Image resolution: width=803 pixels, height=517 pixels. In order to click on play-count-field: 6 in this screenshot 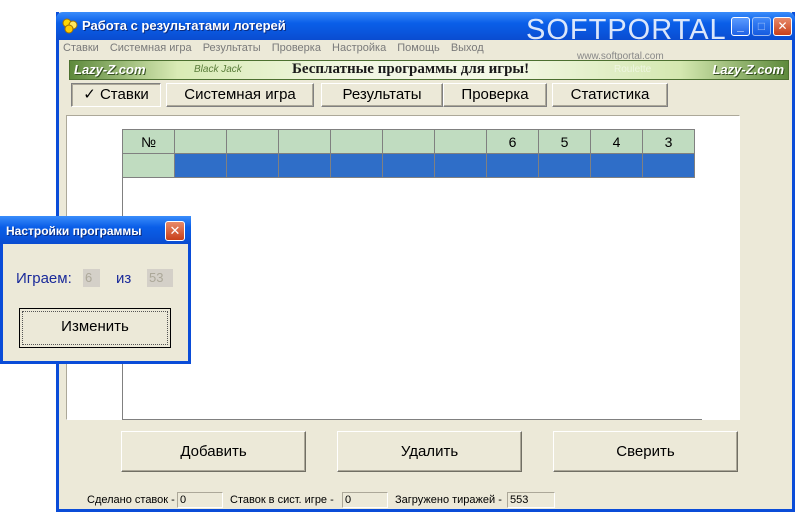, I will do `click(91, 278)`.